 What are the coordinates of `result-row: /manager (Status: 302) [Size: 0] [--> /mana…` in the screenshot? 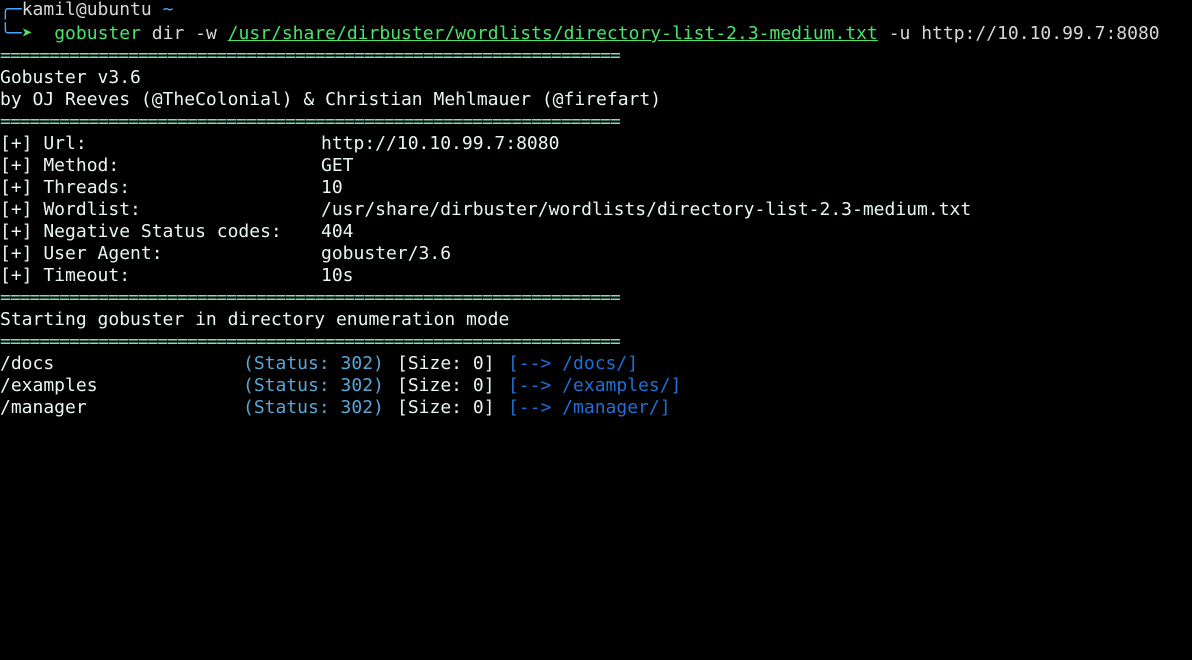 It's located at (335, 408).